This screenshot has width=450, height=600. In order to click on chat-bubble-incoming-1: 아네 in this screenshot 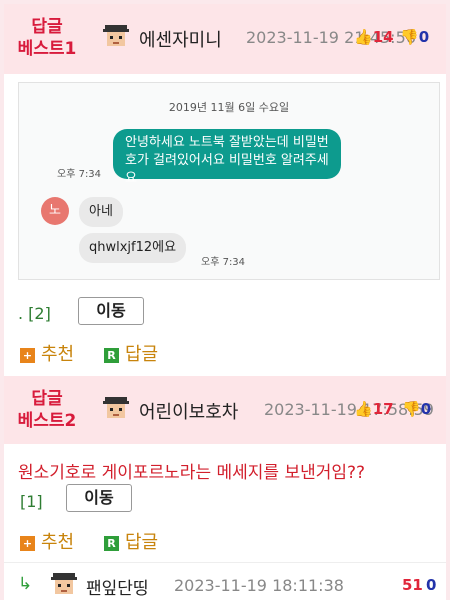, I will do `click(101, 212)`.